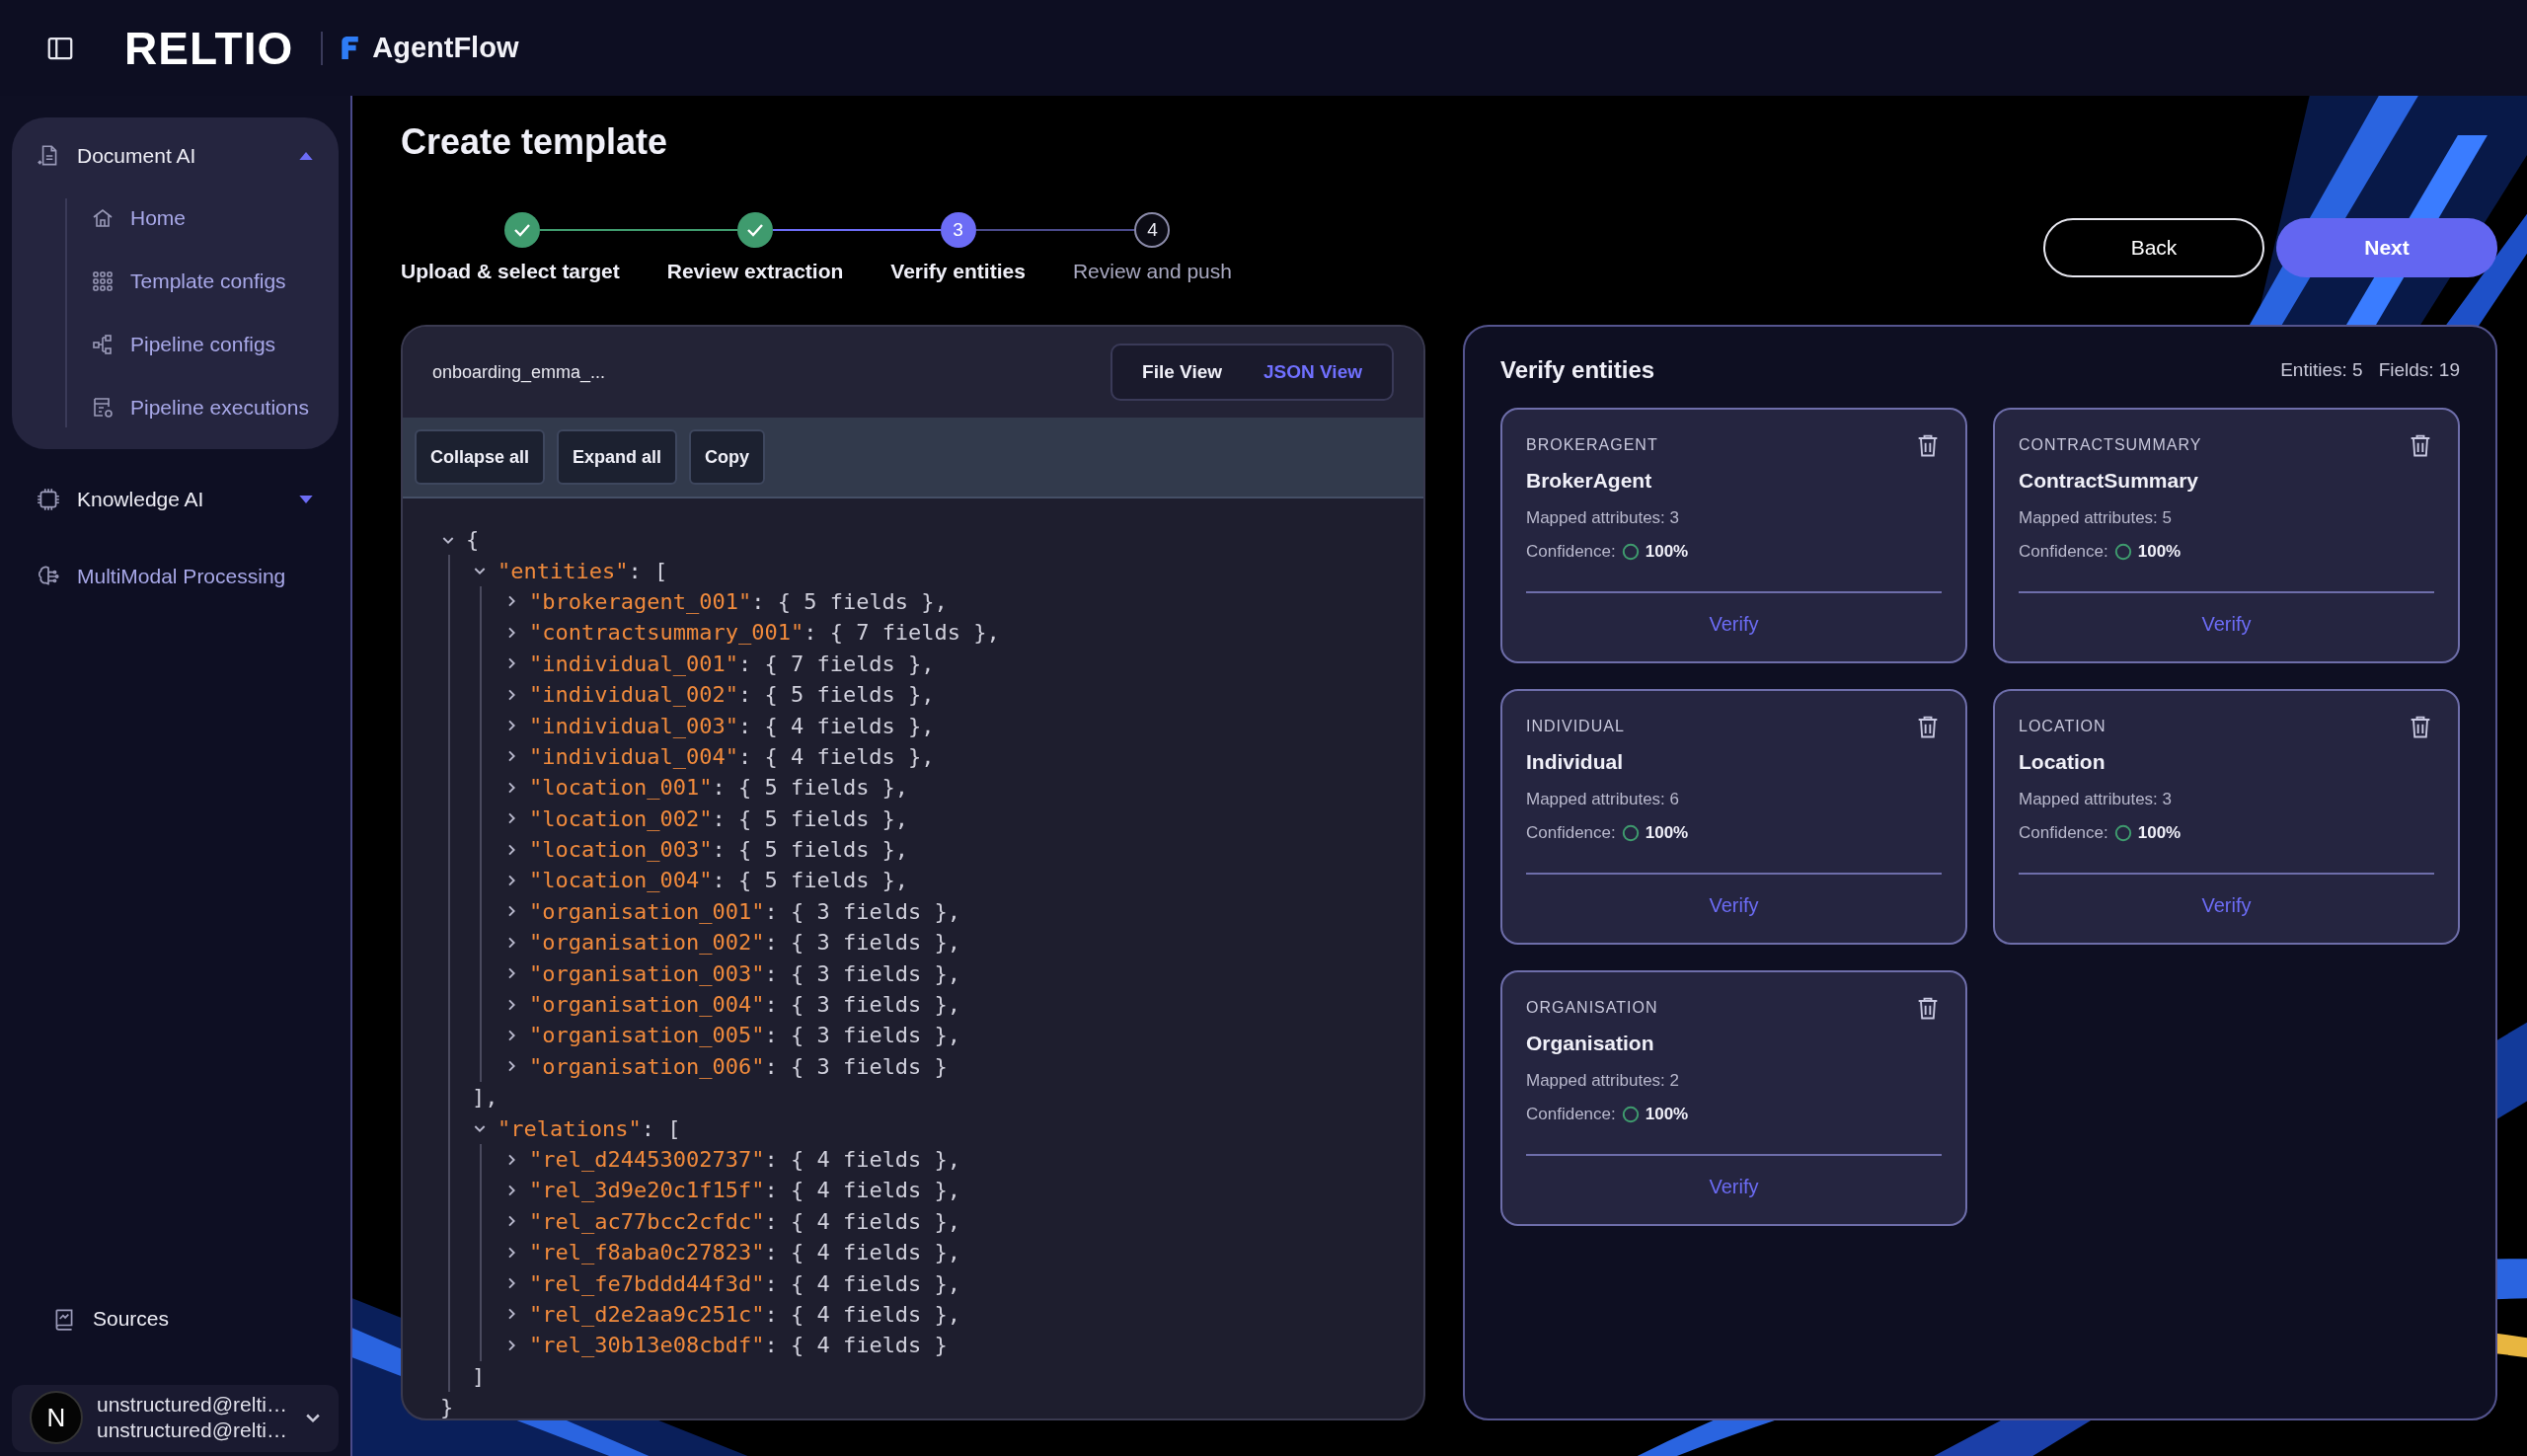  Describe the element at coordinates (1152, 271) in the screenshot. I see `step-label: Review and push` at that location.